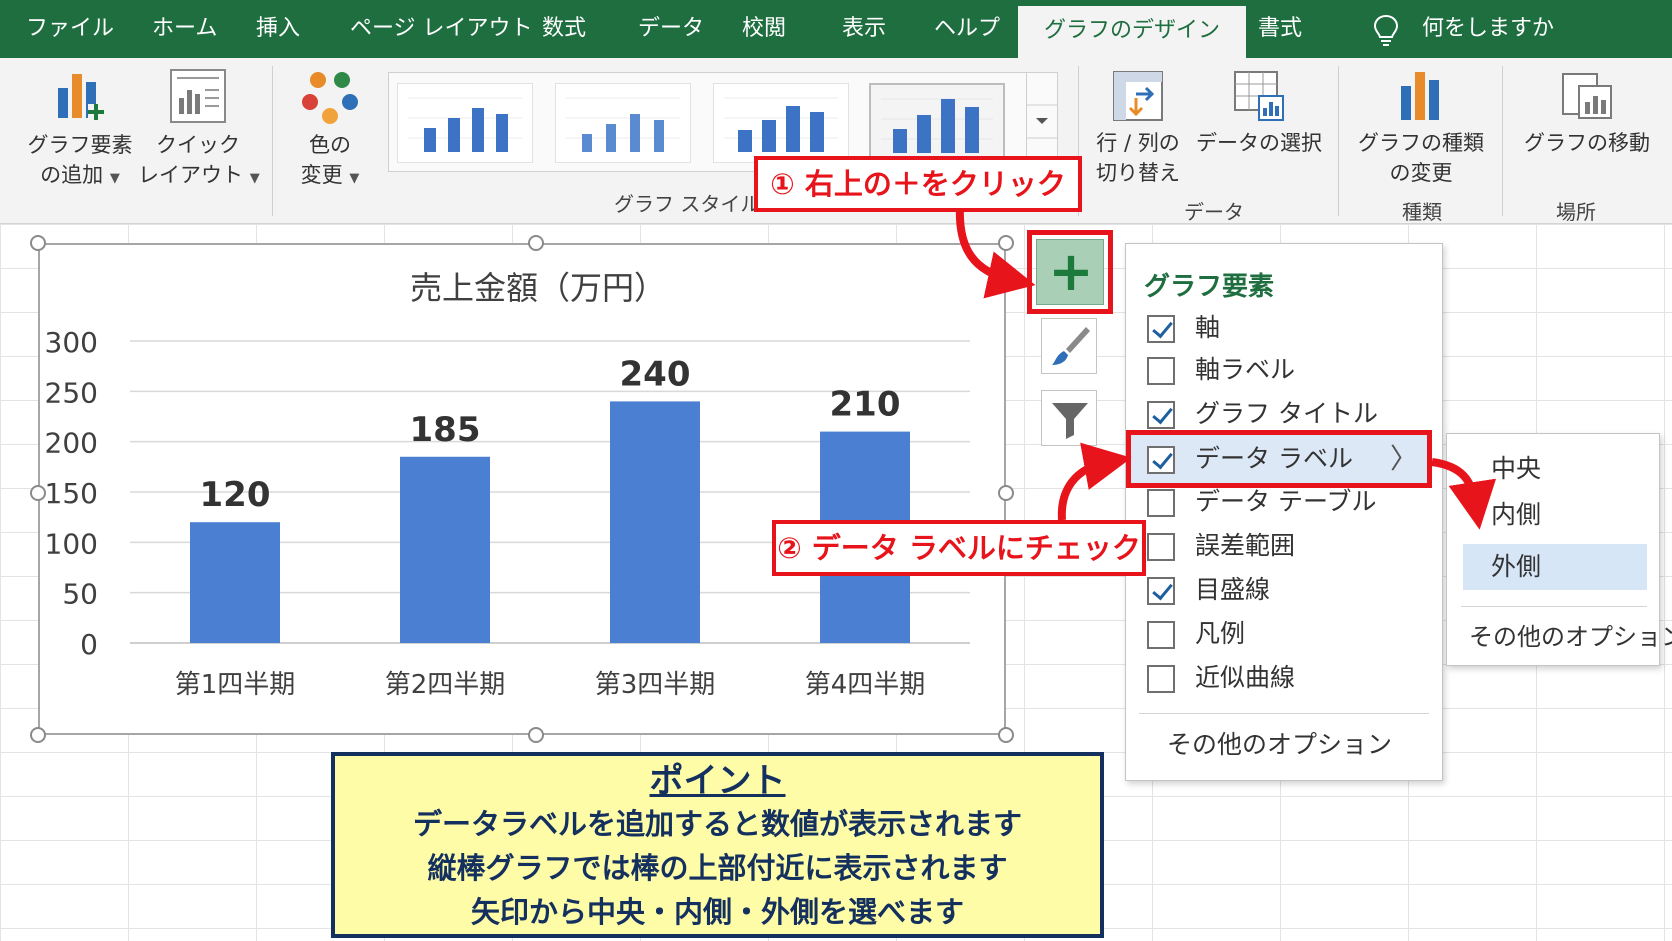 The width and height of the screenshot is (1672, 941). Describe the element at coordinates (918, 184) in the screenshot. I see `callout-step1: ① 右上の＋をクリック` at that location.